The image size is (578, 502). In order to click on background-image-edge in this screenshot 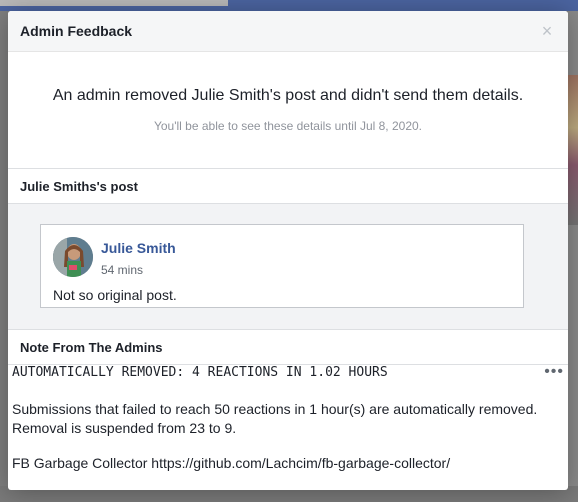, I will do `click(573, 150)`.